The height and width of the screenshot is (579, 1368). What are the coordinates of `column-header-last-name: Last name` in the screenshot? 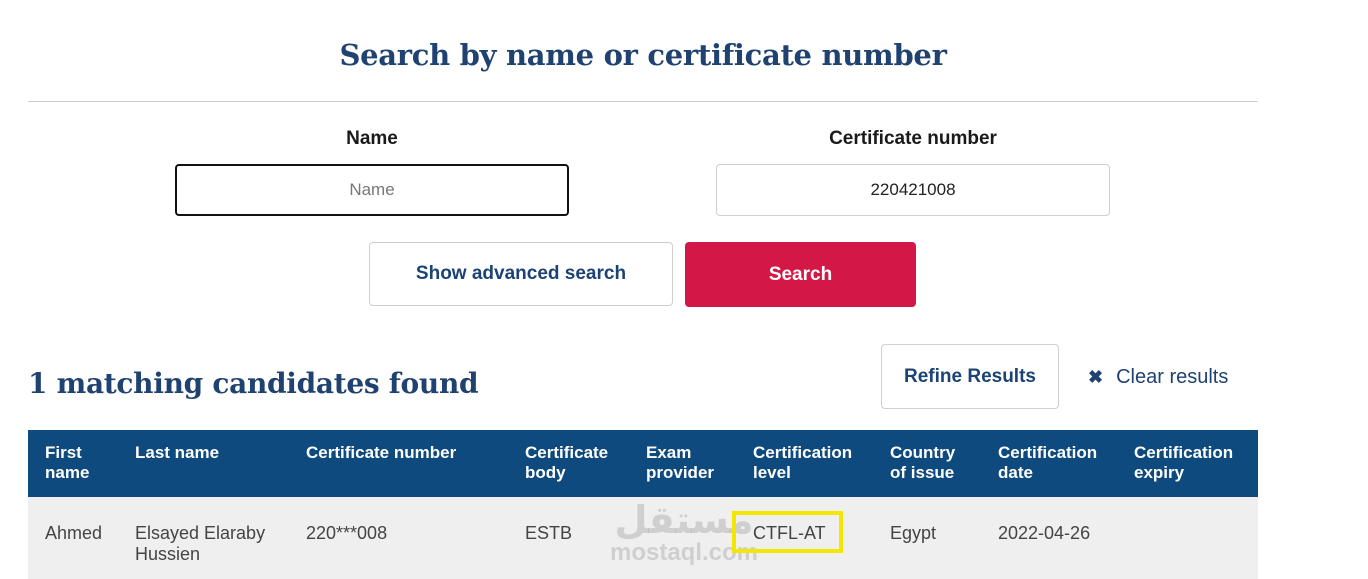 It's located at (177, 452).